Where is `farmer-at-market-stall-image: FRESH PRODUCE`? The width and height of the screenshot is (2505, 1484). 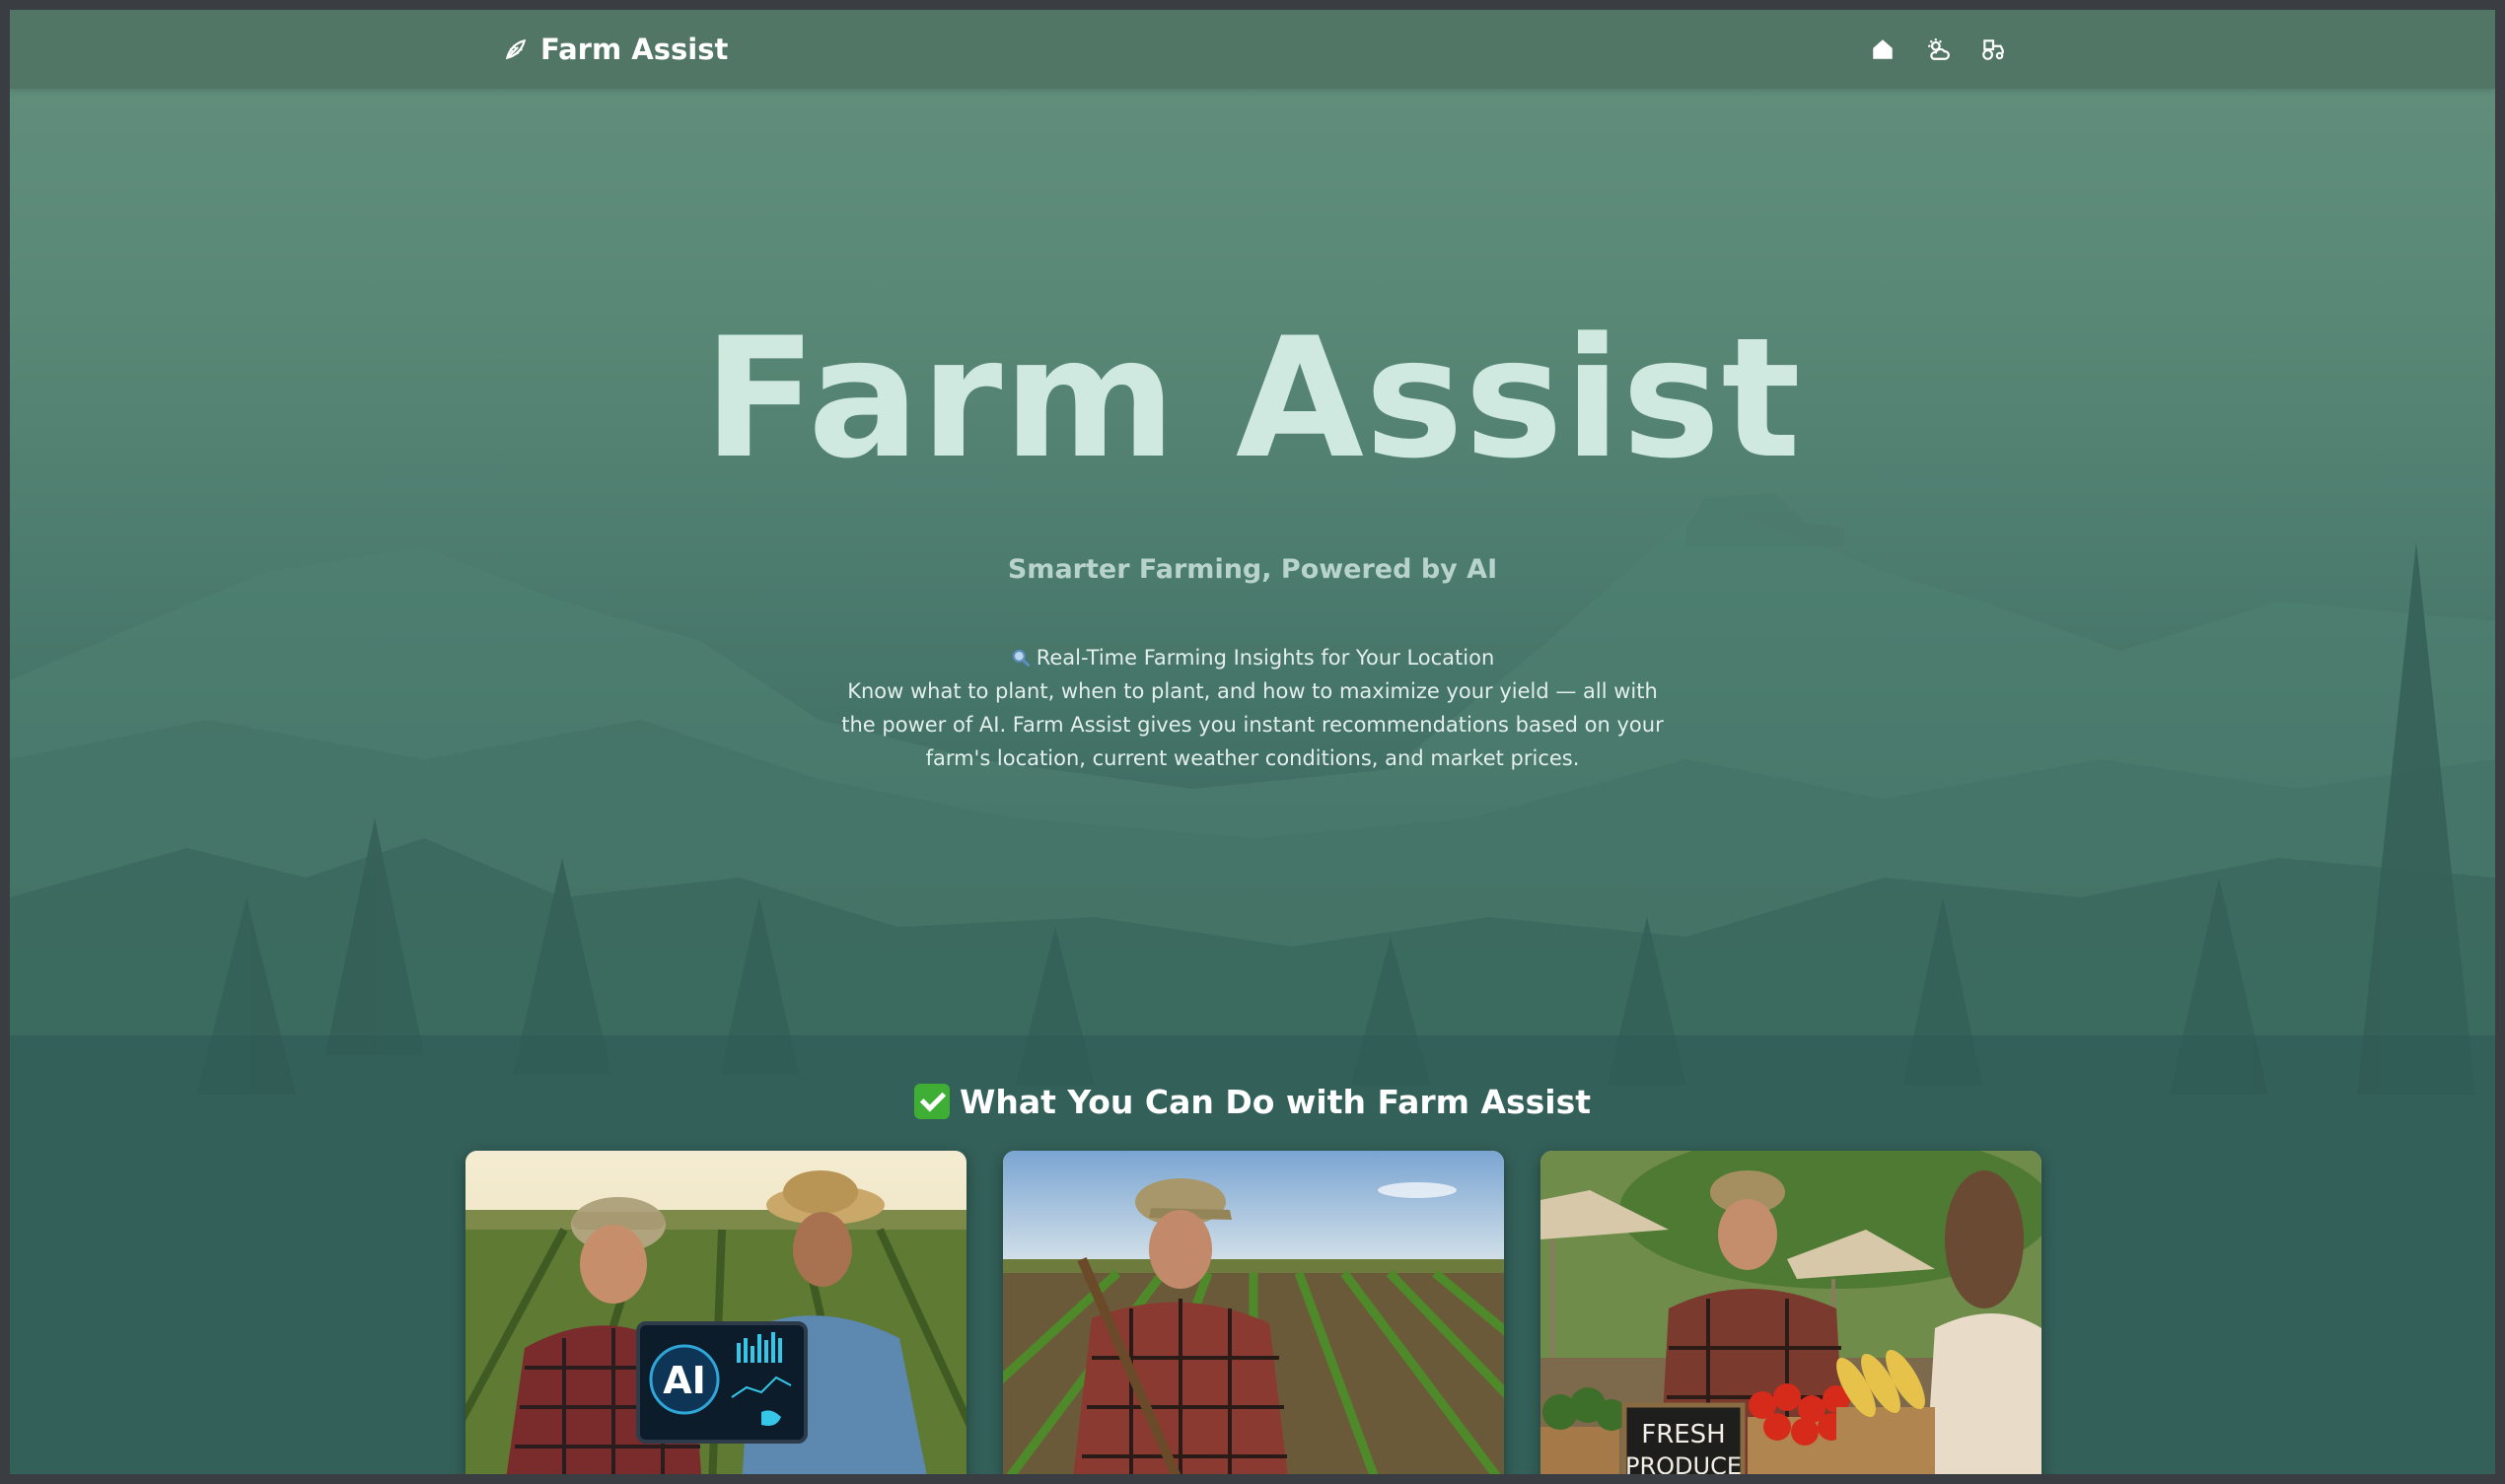
farmer-at-market-stall-image: FRESH PRODUCE is located at coordinates (1790, 1312).